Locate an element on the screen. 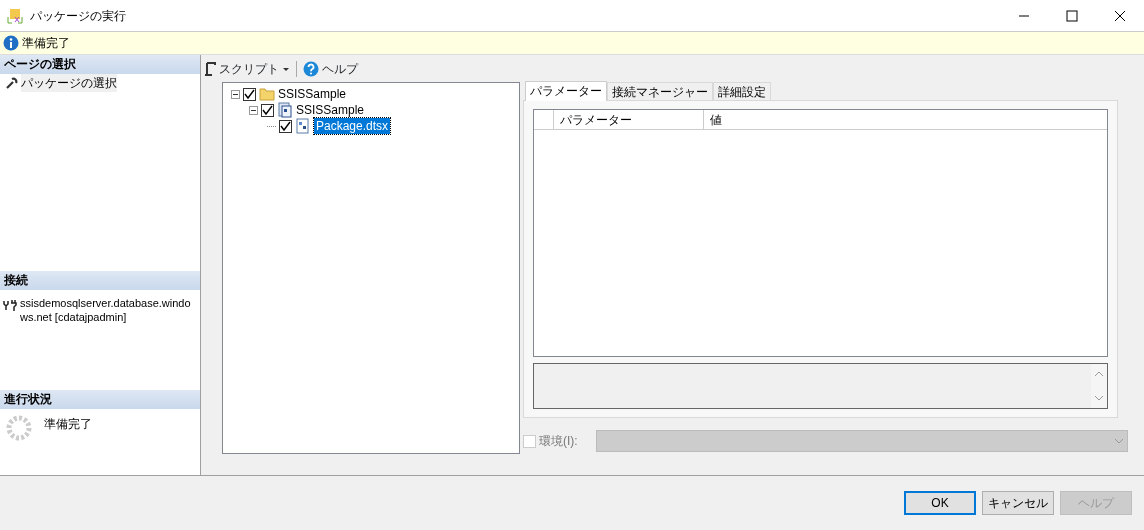 The width and height of the screenshot is (1144, 530). tab: 詳細設定 is located at coordinates (742, 91).